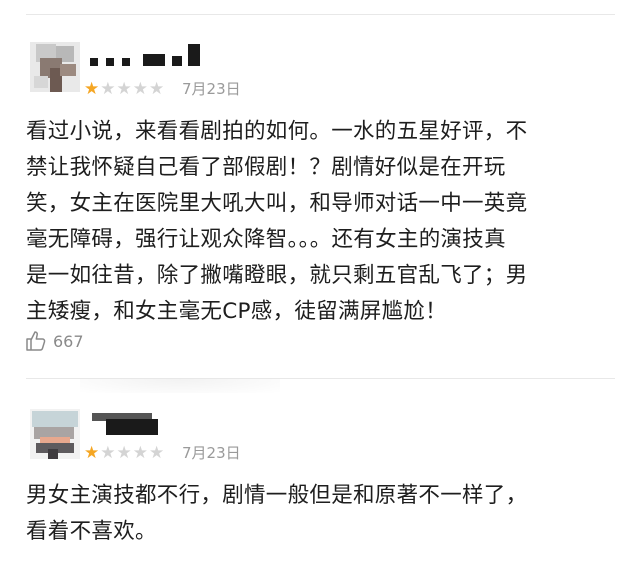 This screenshot has height=562, width=641. What do you see at coordinates (320, 14) in the screenshot?
I see `divider-top` at bounding box center [320, 14].